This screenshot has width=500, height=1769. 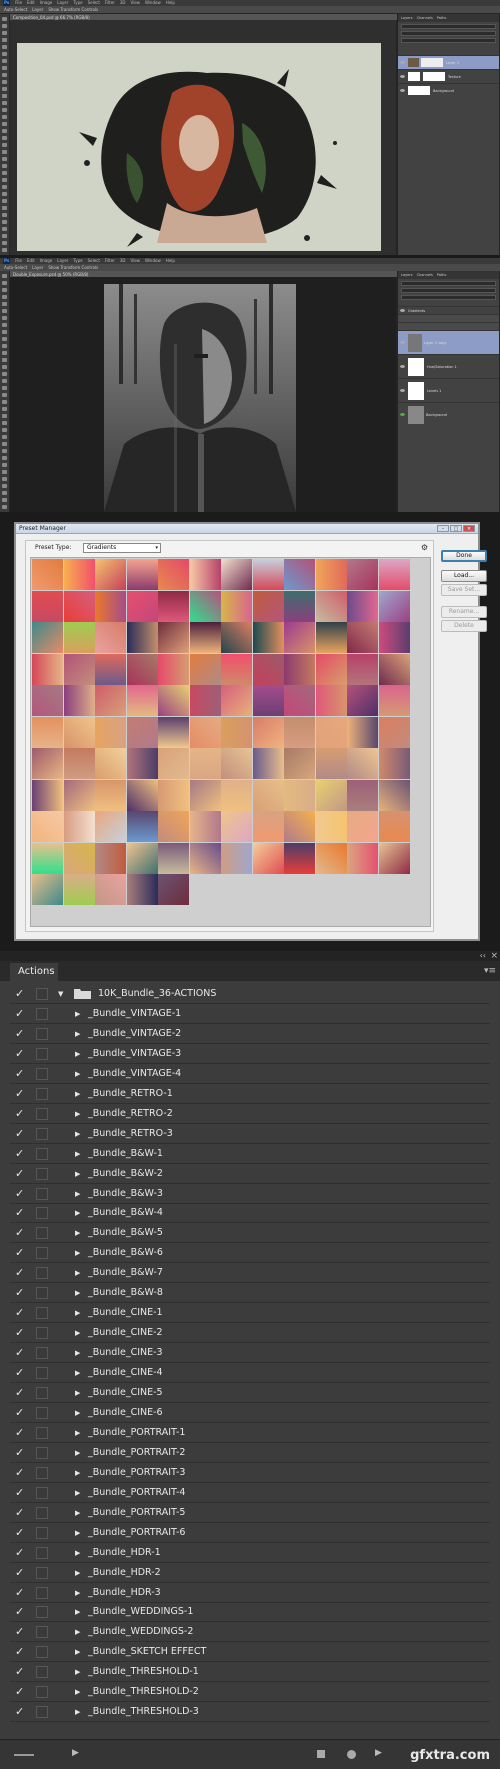 What do you see at coordinates (250, 1673) in the screenshot?
I see `action-row: ✓ ▶ _Bundle_THRESHOLD-1` at bounding box center [250, 1673].